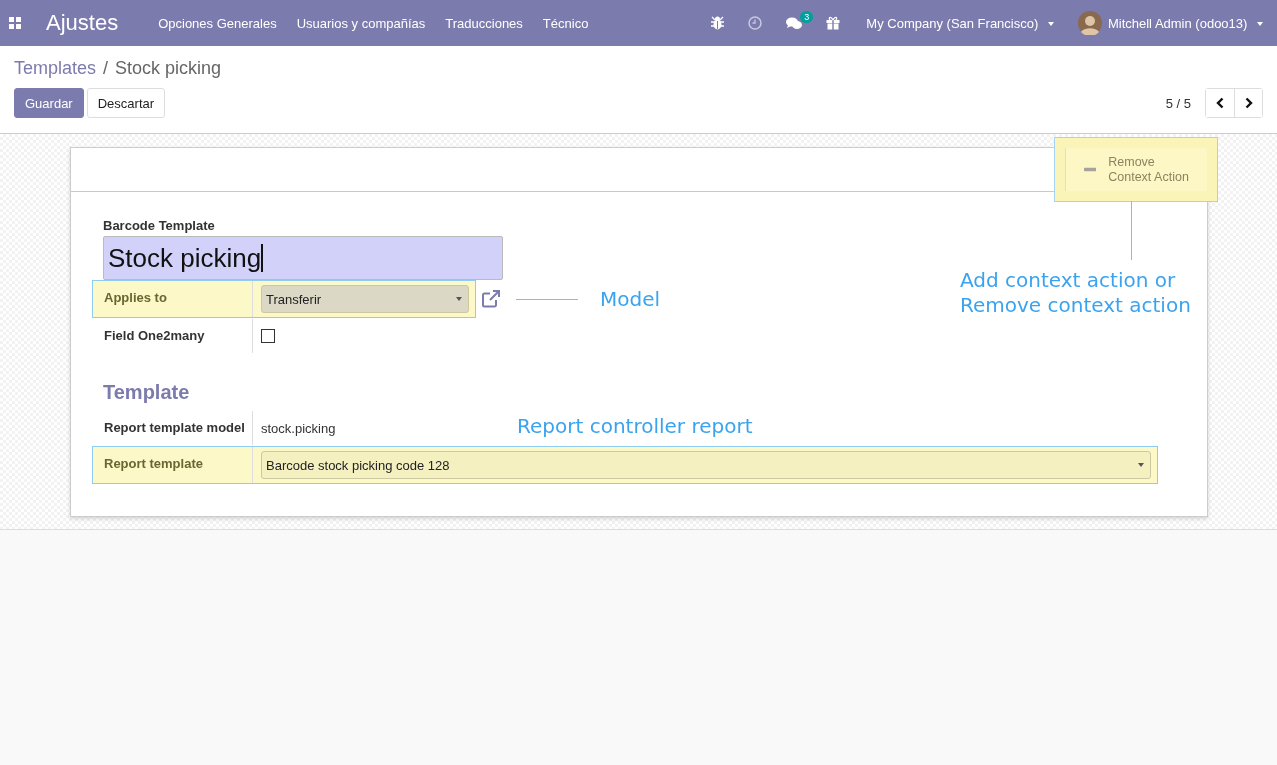 This screenshot has width=1277, height=765. Describe the element at coordinates (635, 426) in the screenshot. I see `annotation-text: Report controller report` at that location.